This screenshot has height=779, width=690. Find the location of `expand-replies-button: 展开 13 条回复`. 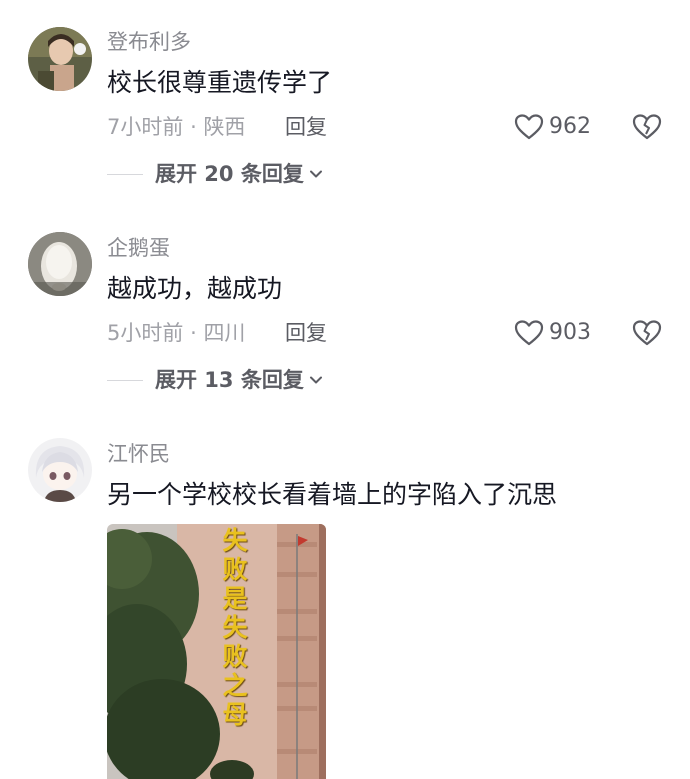

expand-replies-button: 展开 13 条回复 is located at coordinates (215, 380).